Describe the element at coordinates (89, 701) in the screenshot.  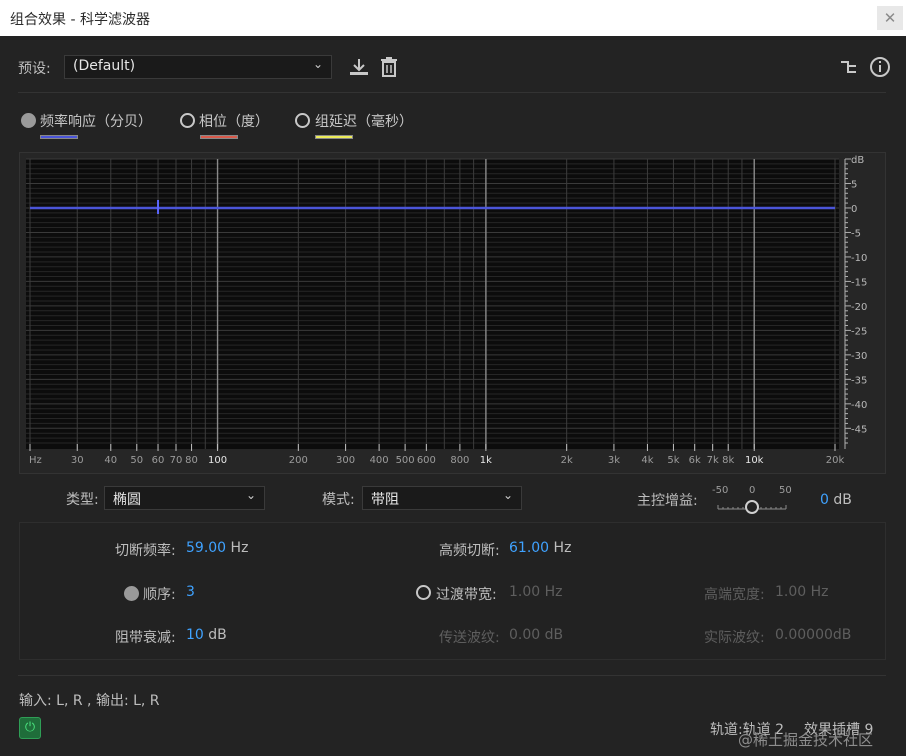
I see `io-info: 输入: L, R , 输出: L, R` at that location.